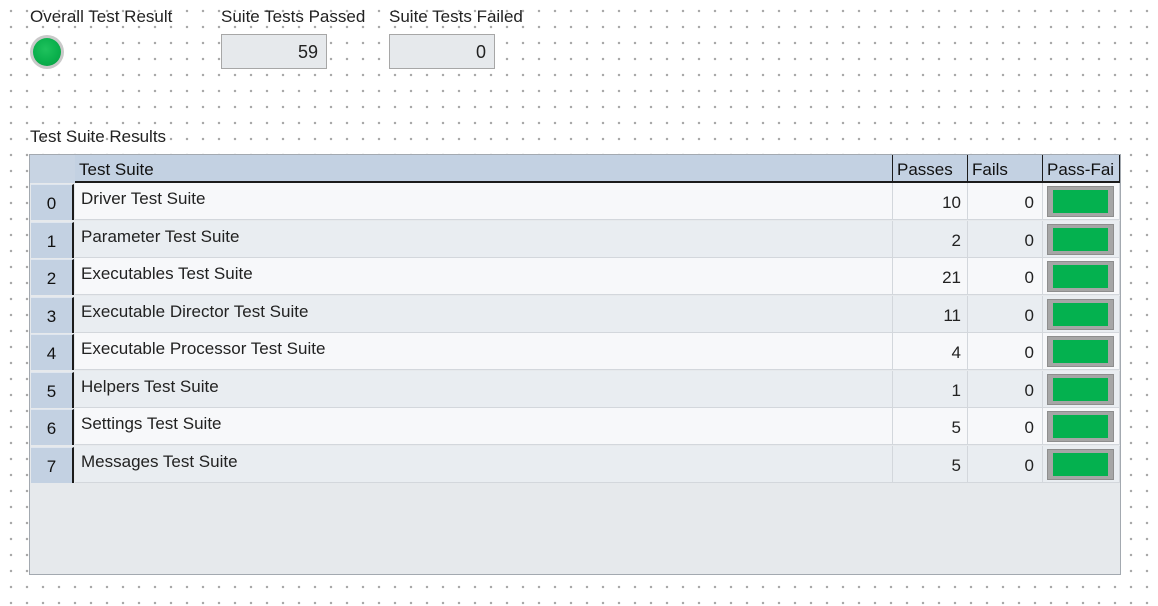 This screenshot has width=1158, height=606. What do you see at coordinates (484, 464) in the screenshot?
I see `test-suite-name-cell: Messages Test Suite` at bounding box center [484, 464].